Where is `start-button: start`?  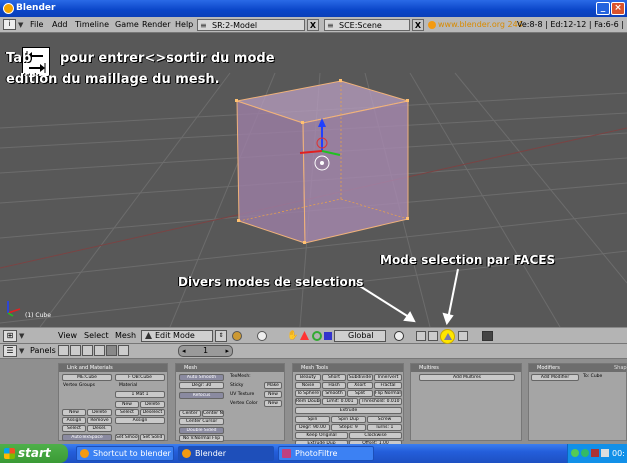
start-button: start is located at coordinates (34, 453).